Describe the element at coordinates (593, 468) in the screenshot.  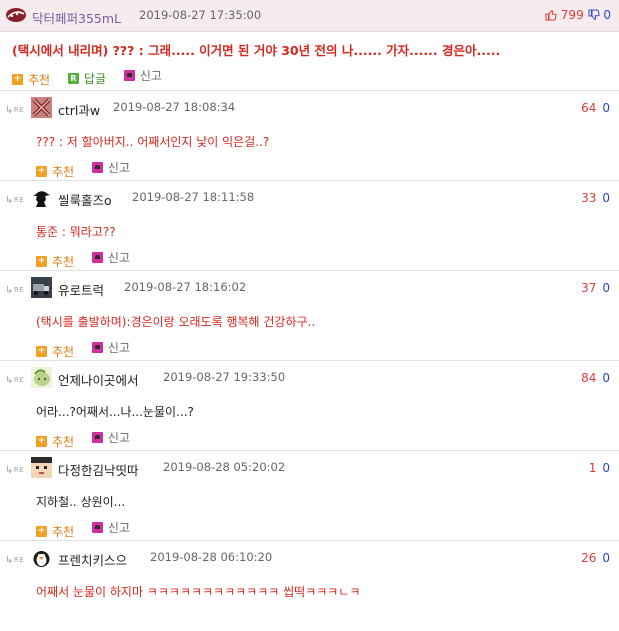
I see `comment-upvote-count: 1` at that location.